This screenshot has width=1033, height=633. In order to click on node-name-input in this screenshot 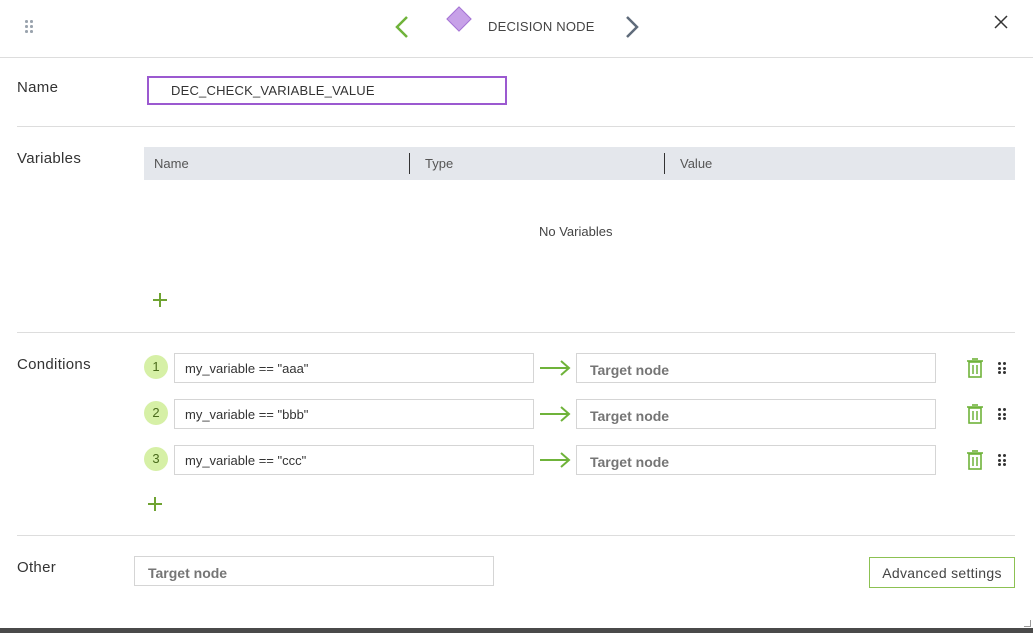, I will do `click(327, 90)`.